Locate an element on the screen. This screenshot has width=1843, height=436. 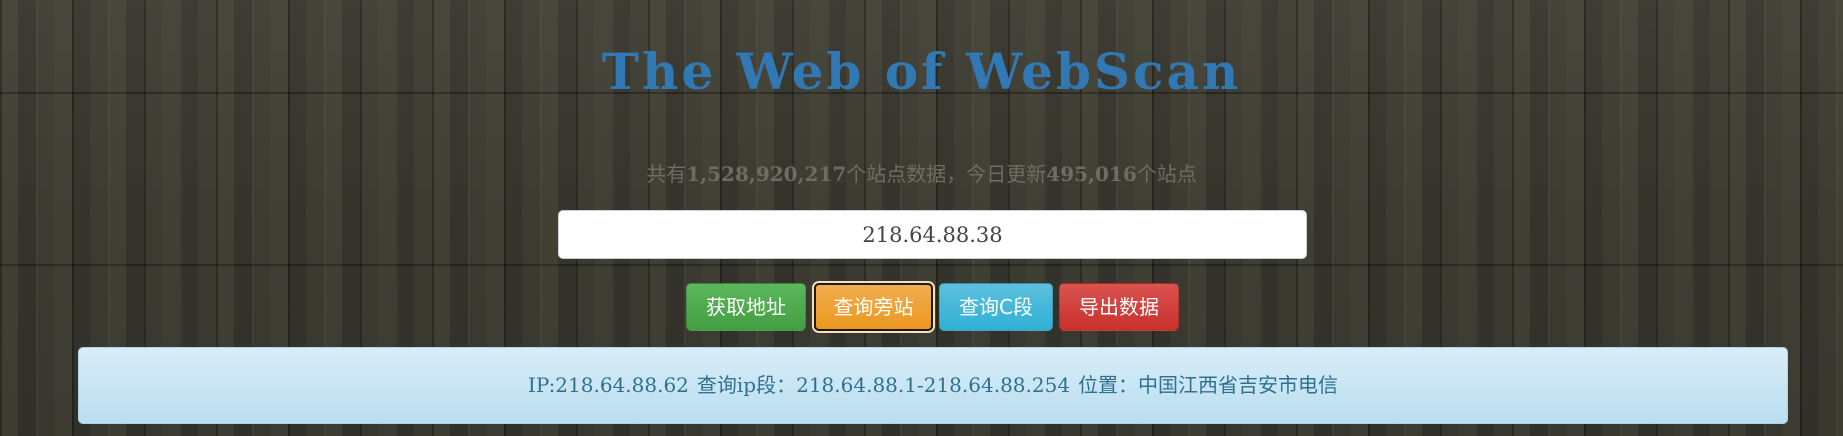
search-input is located at coordinates (932, 234).